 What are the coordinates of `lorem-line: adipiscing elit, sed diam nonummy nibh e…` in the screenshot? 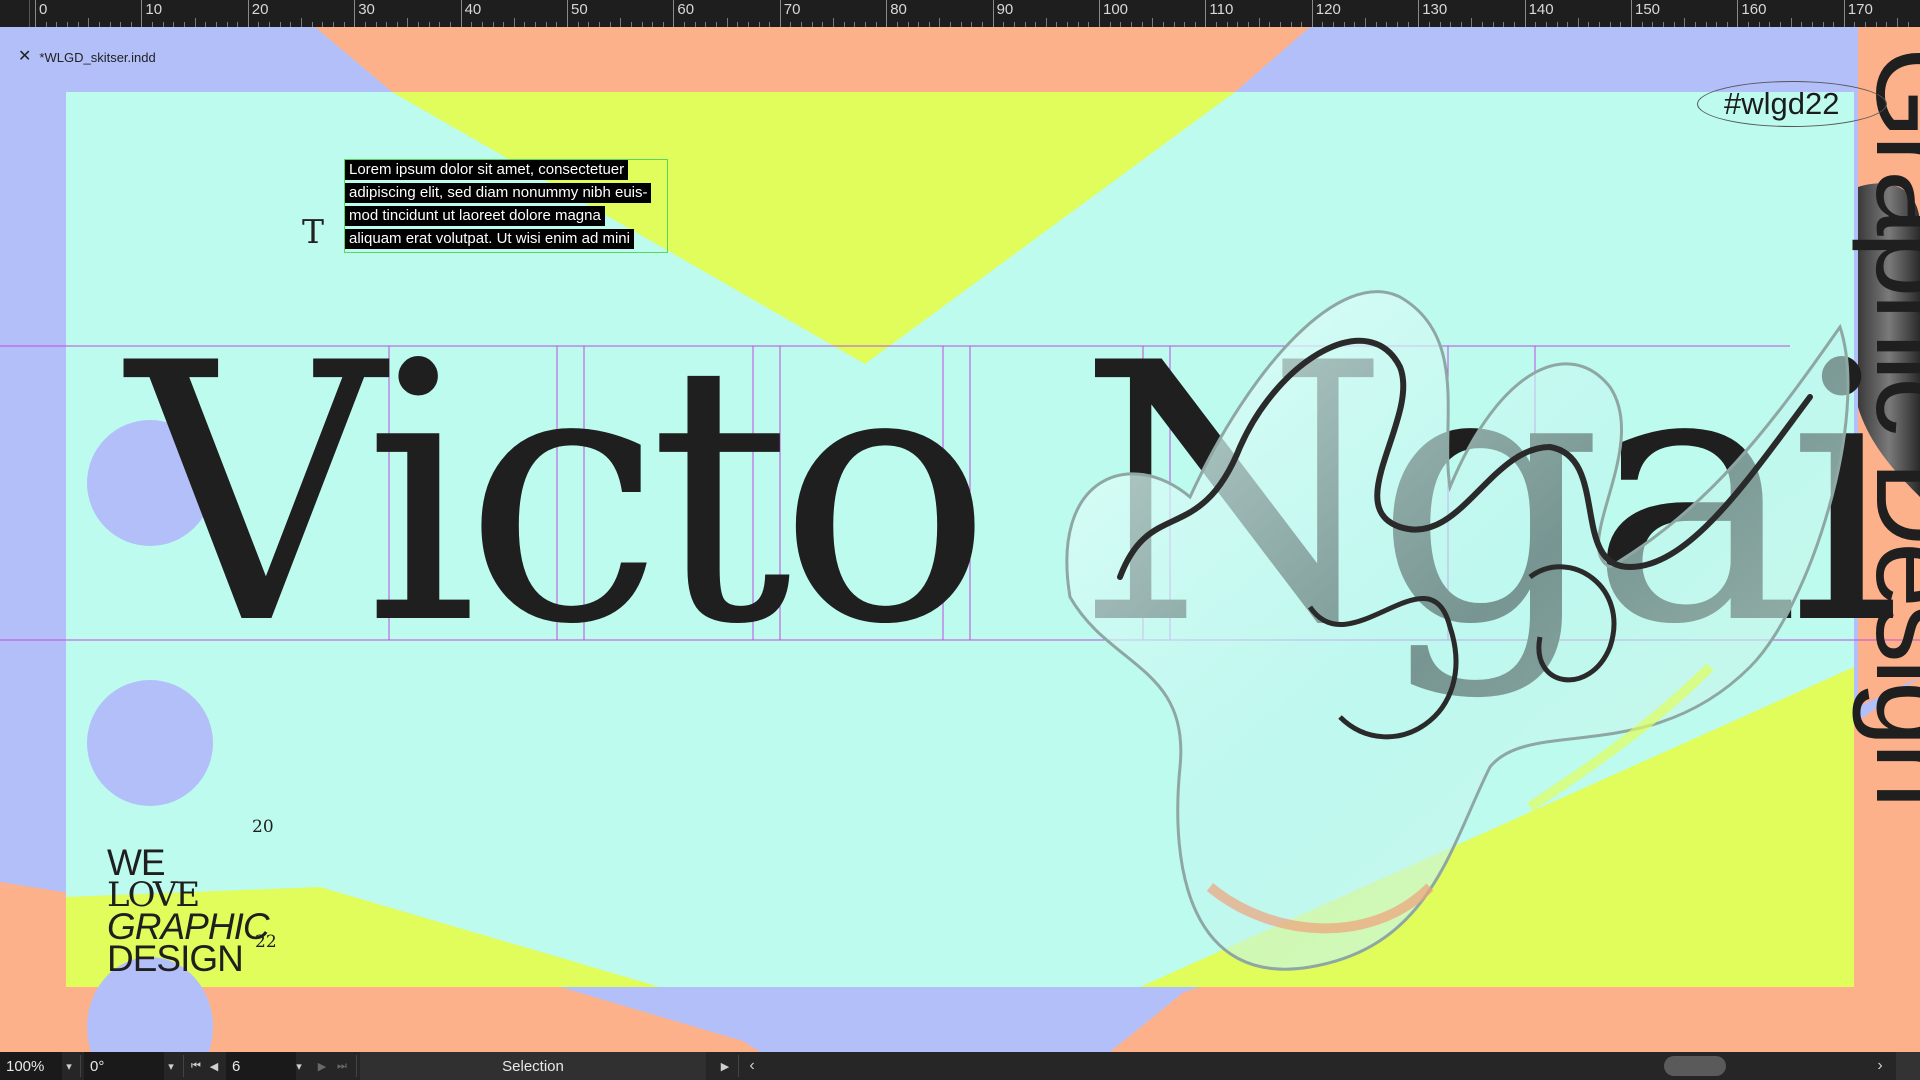 It's located at (498, 193).